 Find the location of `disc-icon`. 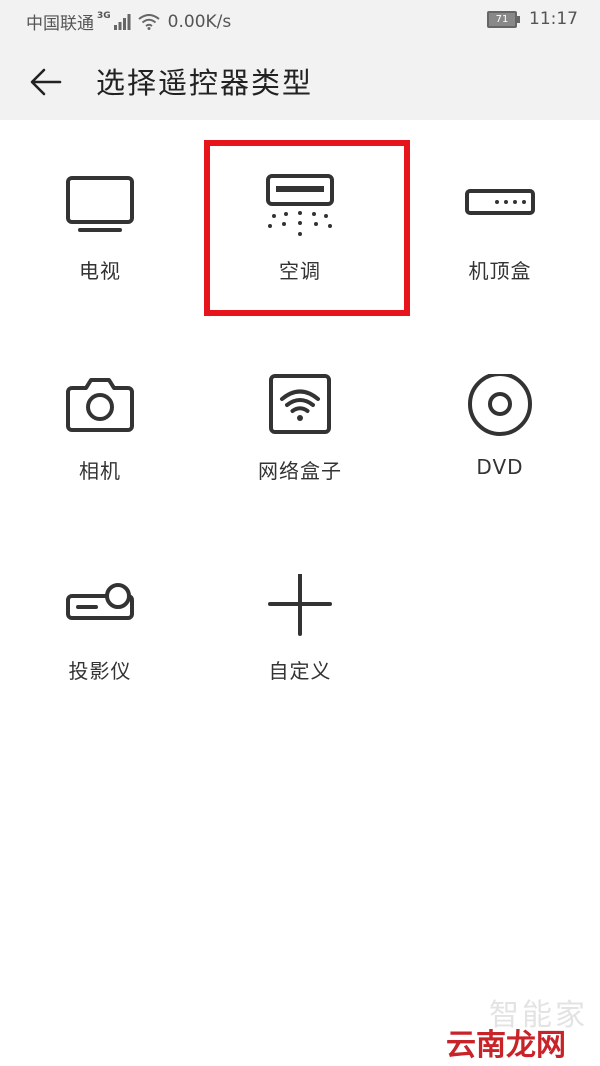

disc-icon is located at coordinates (500, 405).